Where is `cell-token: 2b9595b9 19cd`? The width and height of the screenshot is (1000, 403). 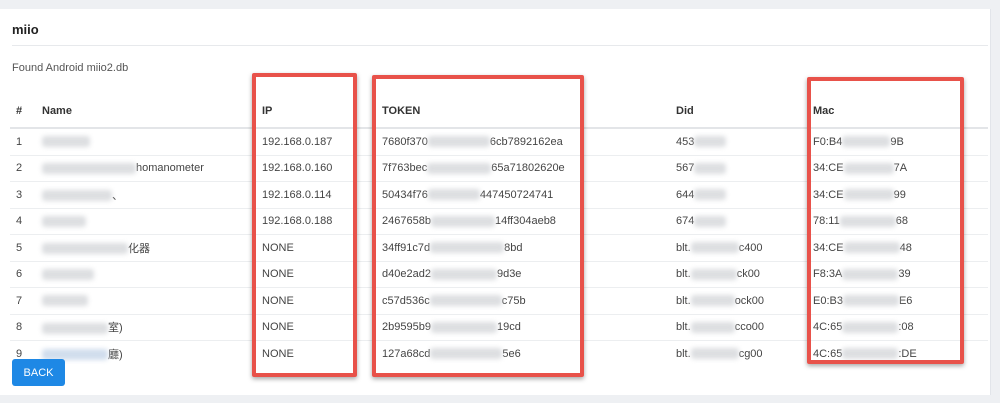
cell-token: 2b9595b9 19cd is located at coordinates (523, 327).